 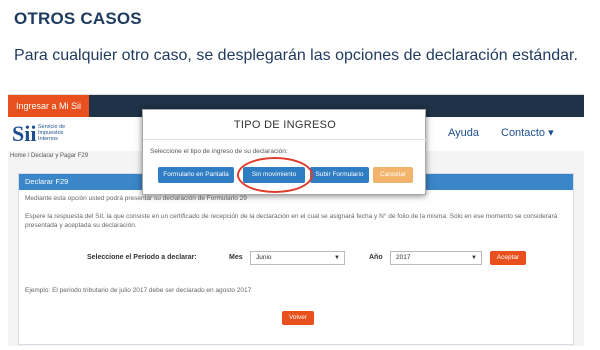 What do you see at coordinates (339, 175) in the screenshot?
I see `subir-formulario-button: Subir Formulario` at bounding box center [339, 175].